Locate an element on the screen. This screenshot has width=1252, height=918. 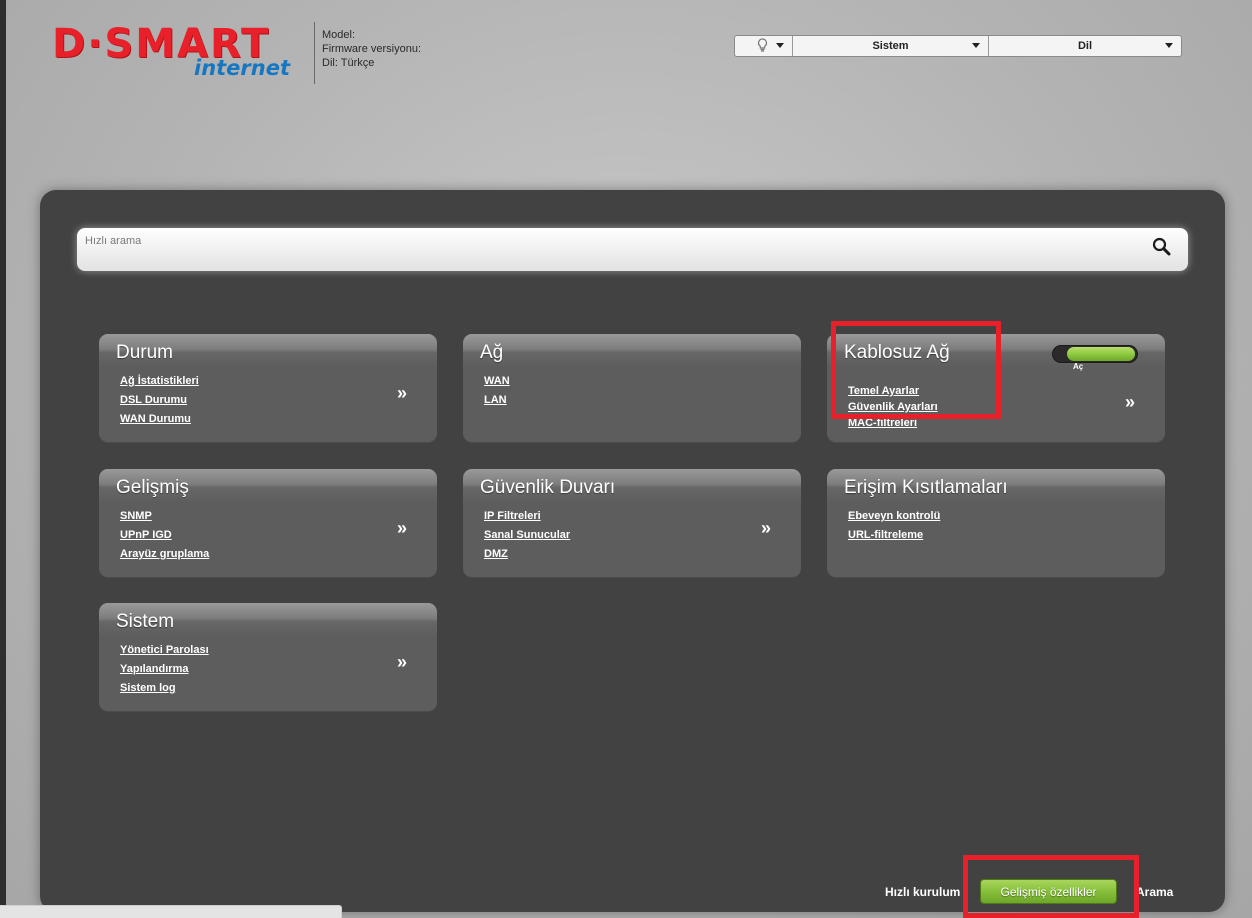
toggle-fill is located at coordinates (1101, 354).